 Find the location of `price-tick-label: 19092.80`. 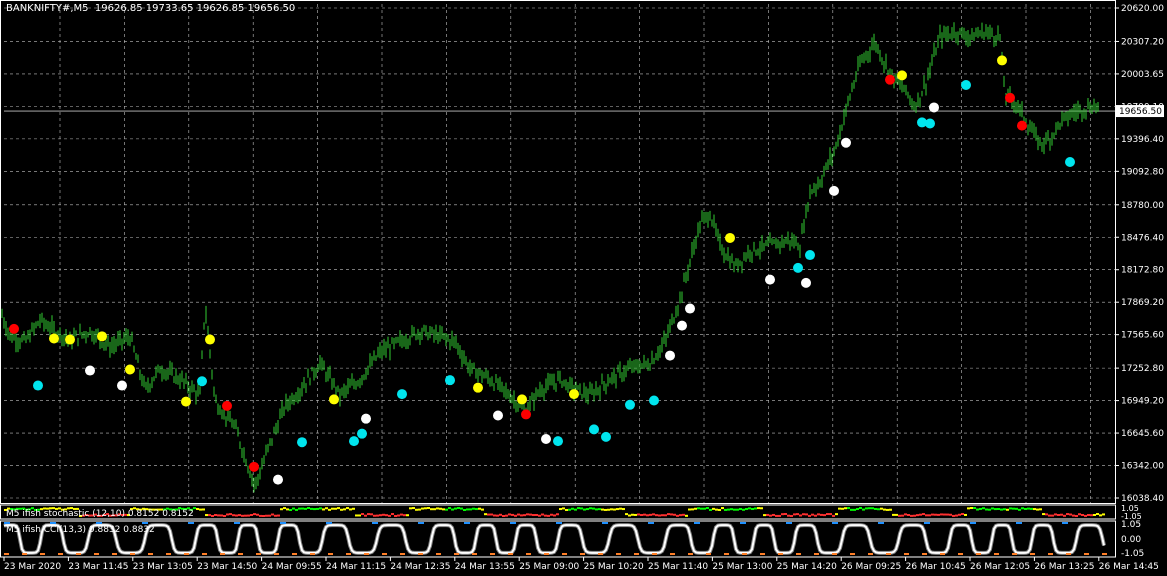

price-tick-label: 19092.80 is located at coordinates (1142, 172).